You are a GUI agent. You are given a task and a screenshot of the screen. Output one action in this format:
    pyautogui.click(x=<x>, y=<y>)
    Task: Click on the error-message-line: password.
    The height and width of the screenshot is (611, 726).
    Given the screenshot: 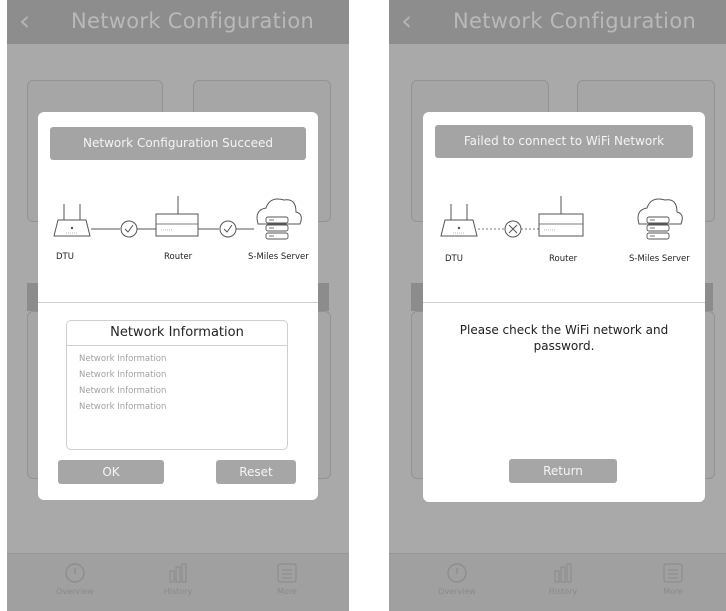 What is the action you would take?
    pyautogui.click(x=564, y=346)
    